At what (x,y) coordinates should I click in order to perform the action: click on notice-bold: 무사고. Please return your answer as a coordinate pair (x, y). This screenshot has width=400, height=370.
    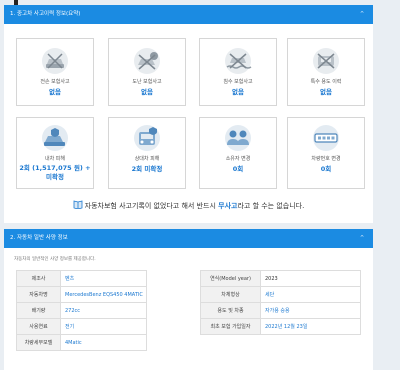
    Looking at the image, I should click on (228, 206).